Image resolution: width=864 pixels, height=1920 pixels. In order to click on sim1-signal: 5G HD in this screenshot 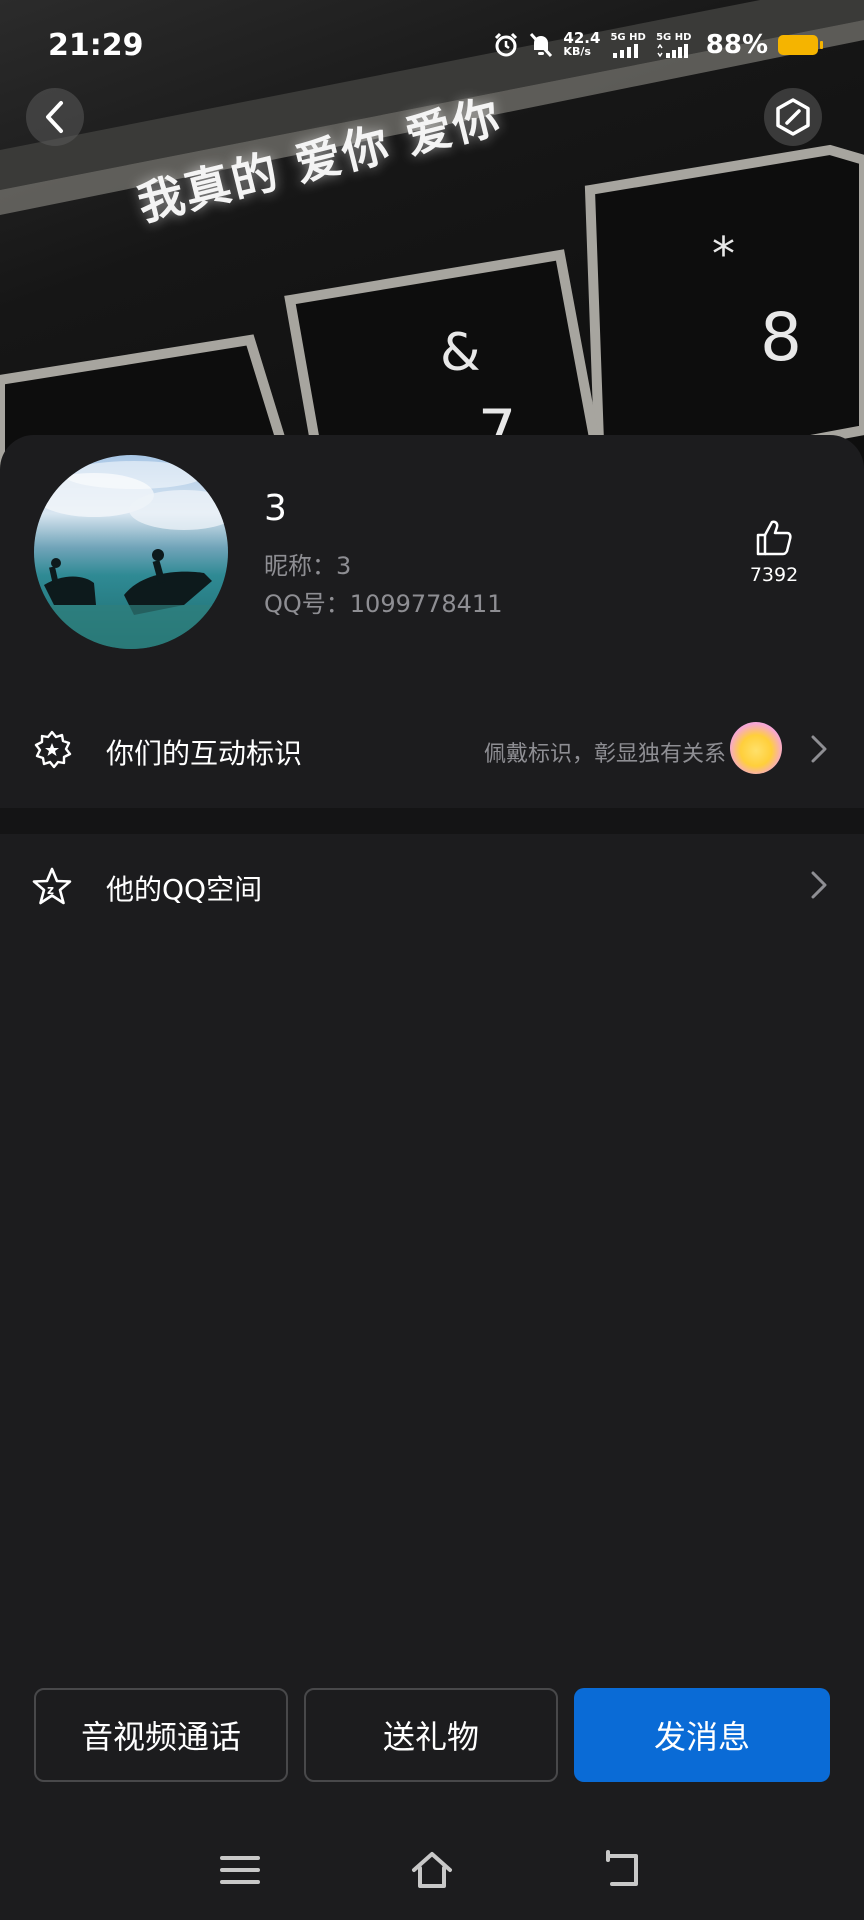, I will do `click(628, 45)`.